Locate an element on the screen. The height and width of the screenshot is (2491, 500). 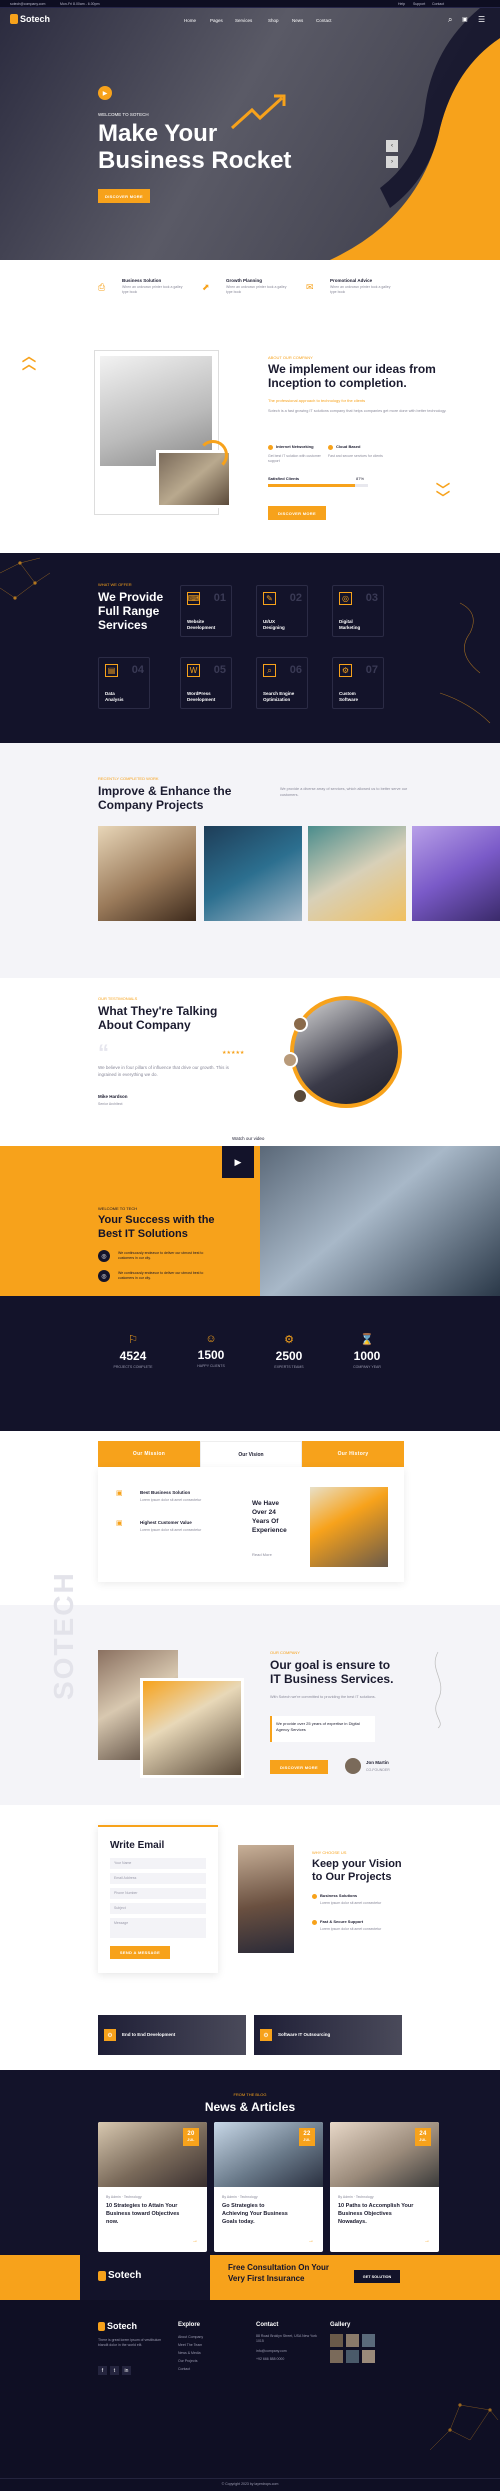
linkedin-icon: in is located at coordinates (126, 2370).